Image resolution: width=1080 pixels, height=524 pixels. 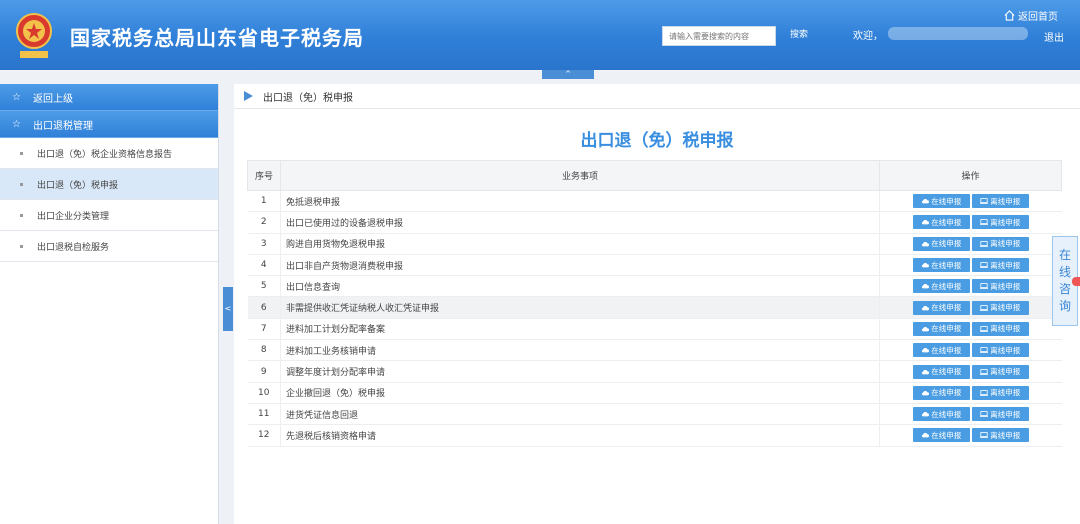 I want to click on home-link-label: 返回首页, so click(x=1038, y=17).